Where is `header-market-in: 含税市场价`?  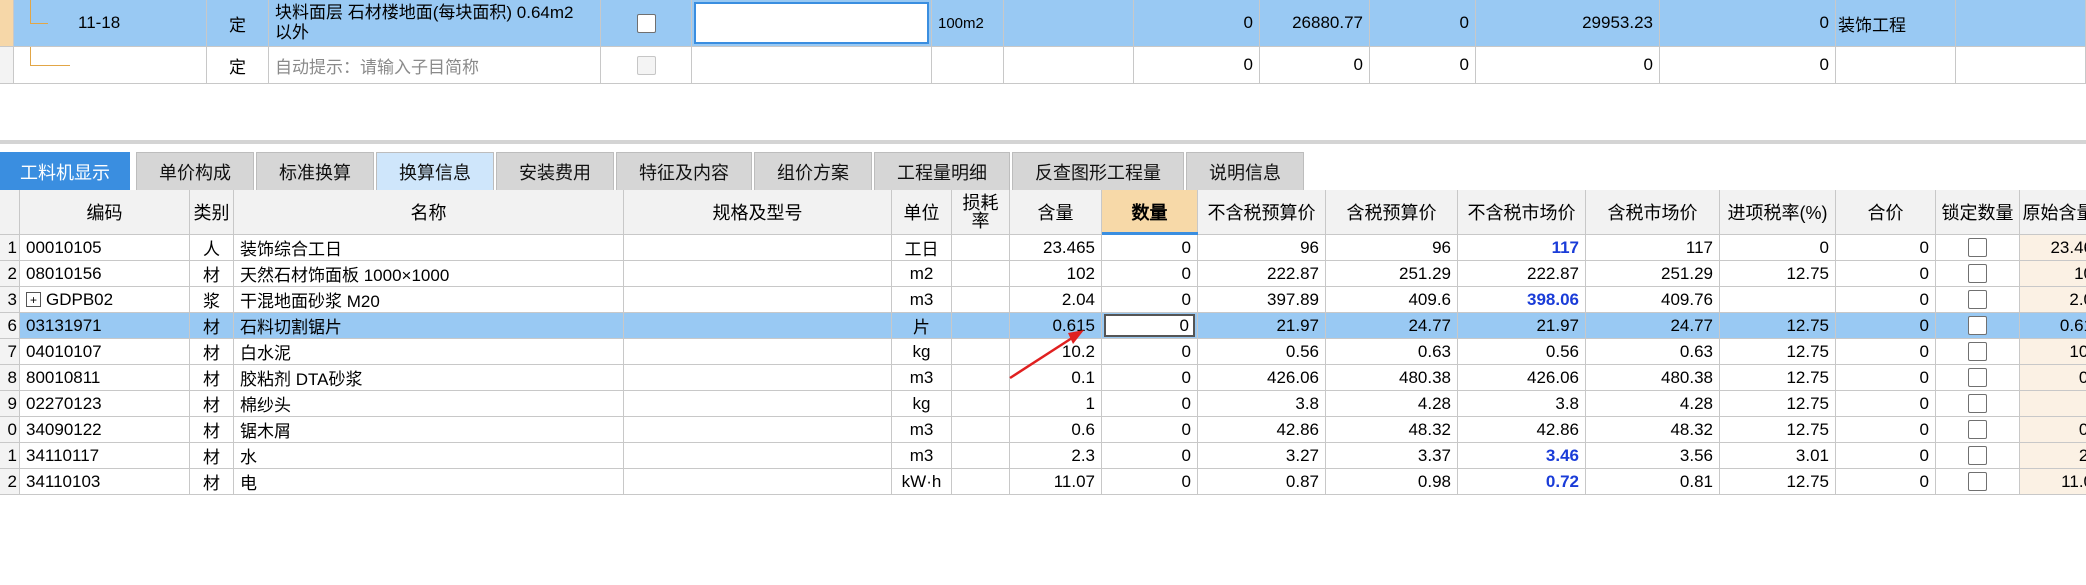 header-market-in: 含税市场价 is located at coordinates (1653, 212).